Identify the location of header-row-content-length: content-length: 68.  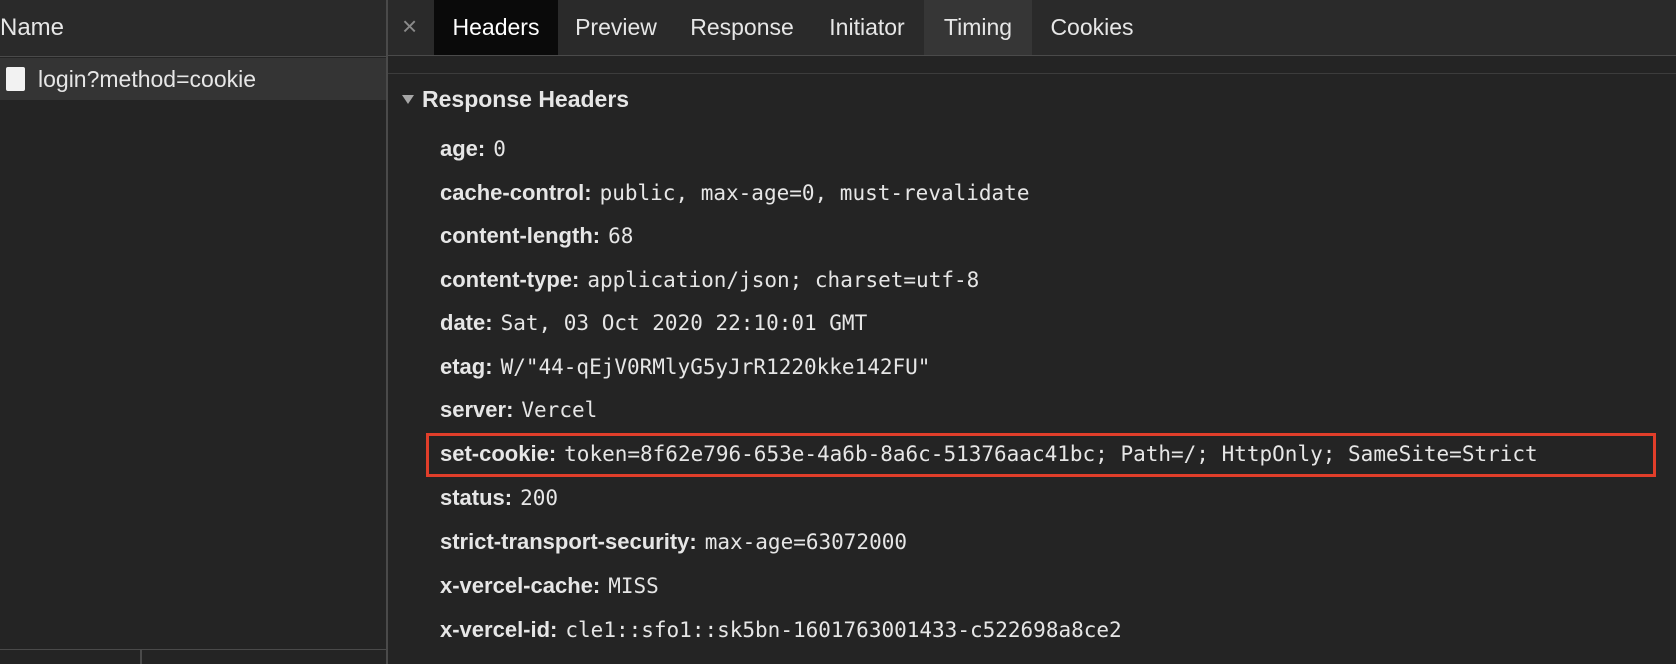
(536, 236).